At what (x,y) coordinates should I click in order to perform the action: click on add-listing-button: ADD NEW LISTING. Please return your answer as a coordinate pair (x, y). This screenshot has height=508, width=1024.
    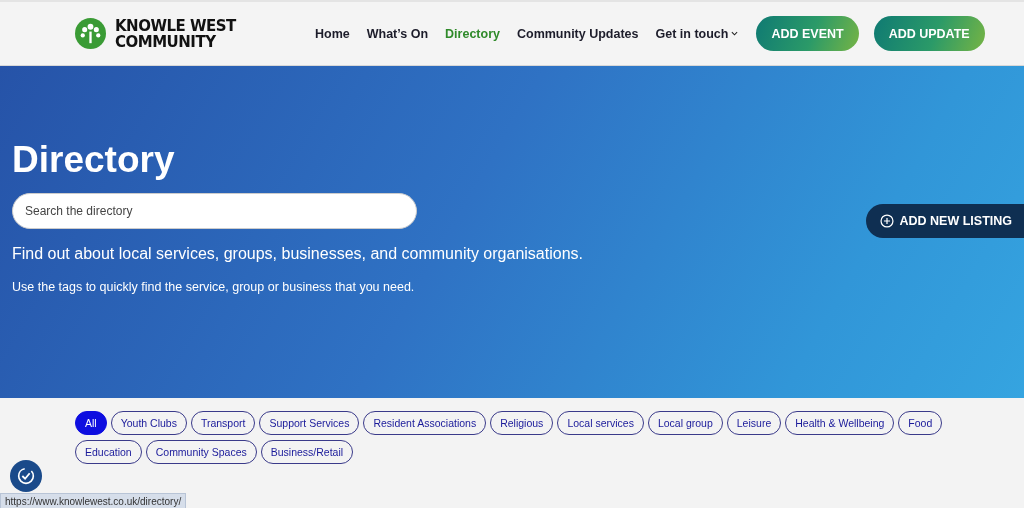
    Looking at the image, I should click on (944, 221).